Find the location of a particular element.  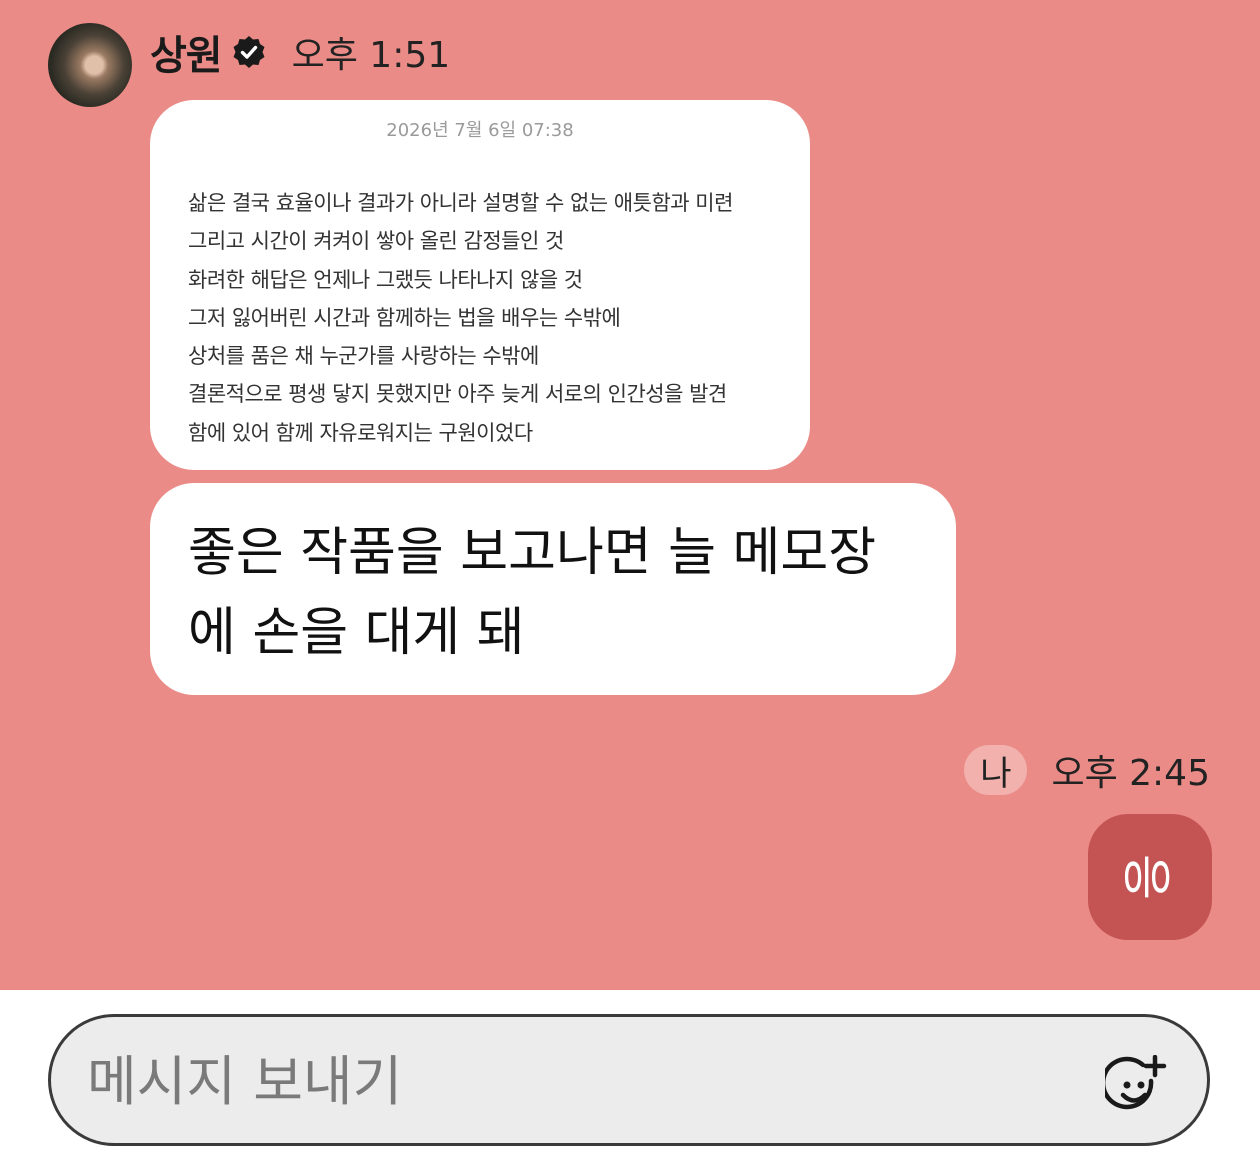

avatar is located at coordinates (90, 65).